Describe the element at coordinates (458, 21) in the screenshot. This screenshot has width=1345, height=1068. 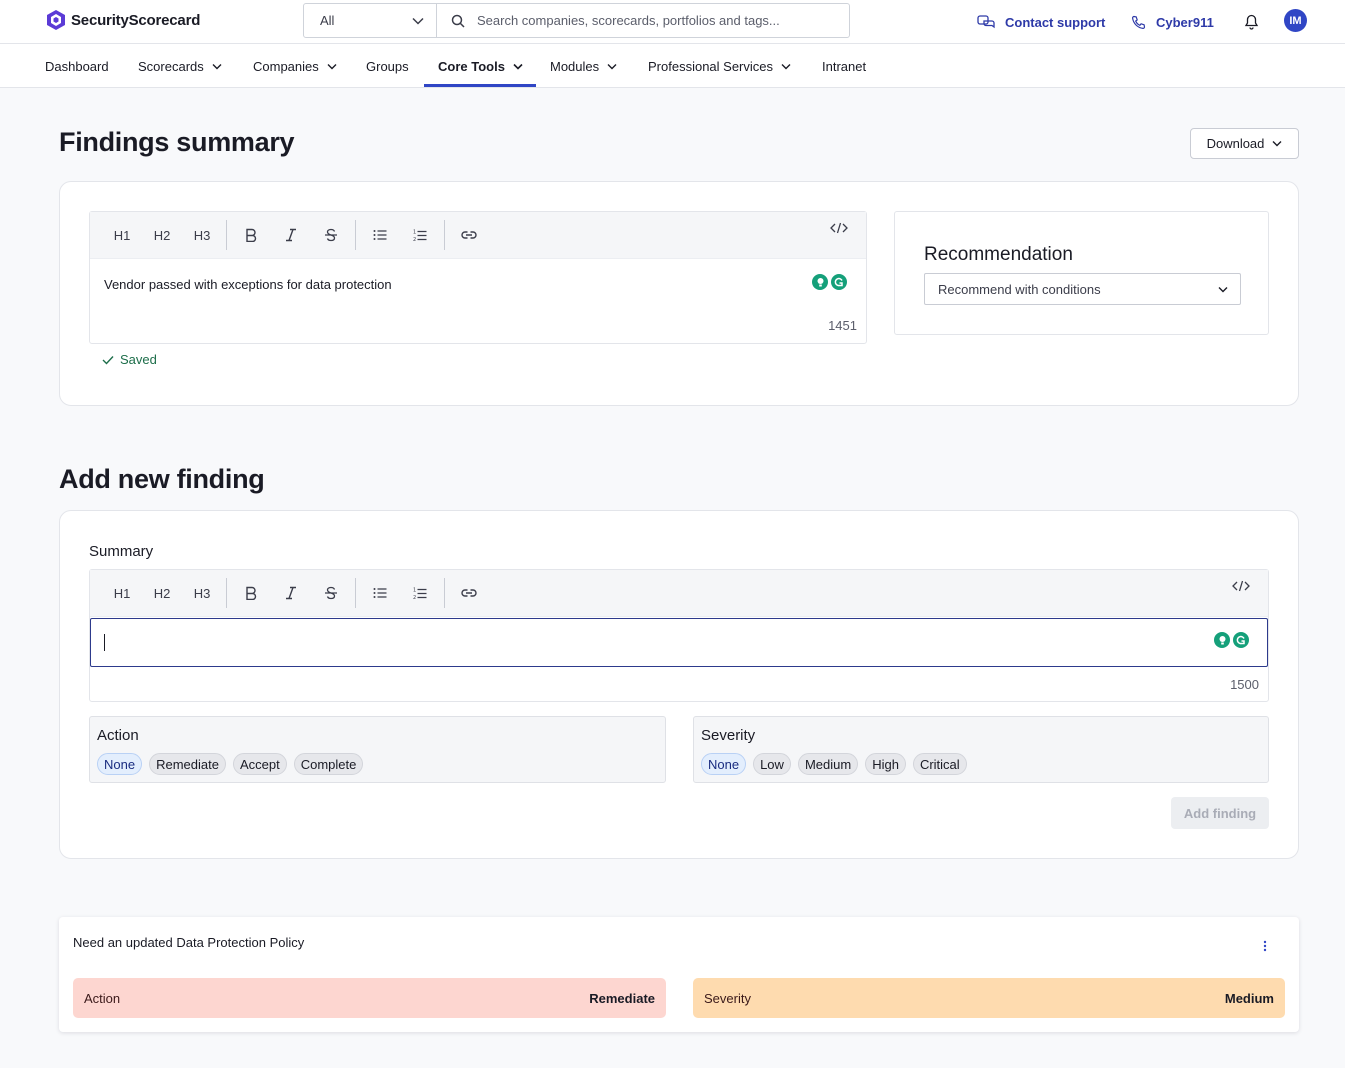
I see `search-icon` at that location.